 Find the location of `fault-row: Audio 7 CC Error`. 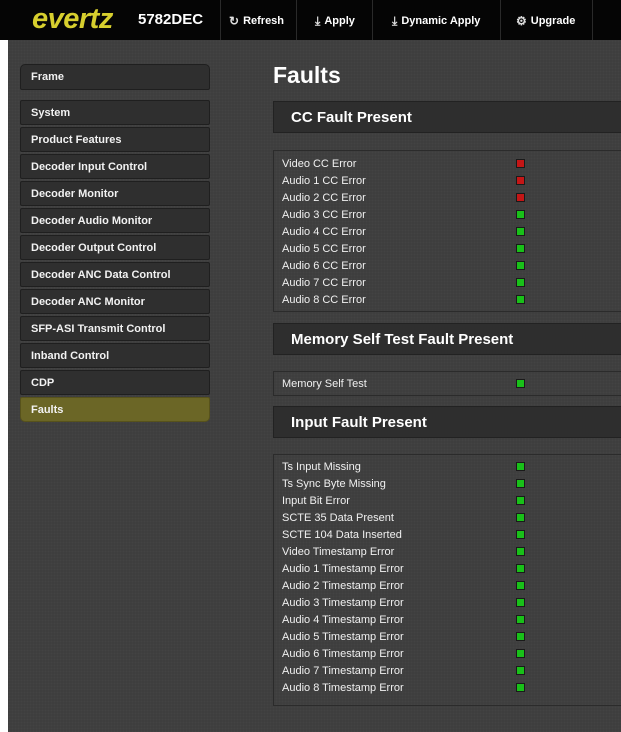

fault-row: Audio 7 CC Error is located at coordinates (447, 282).